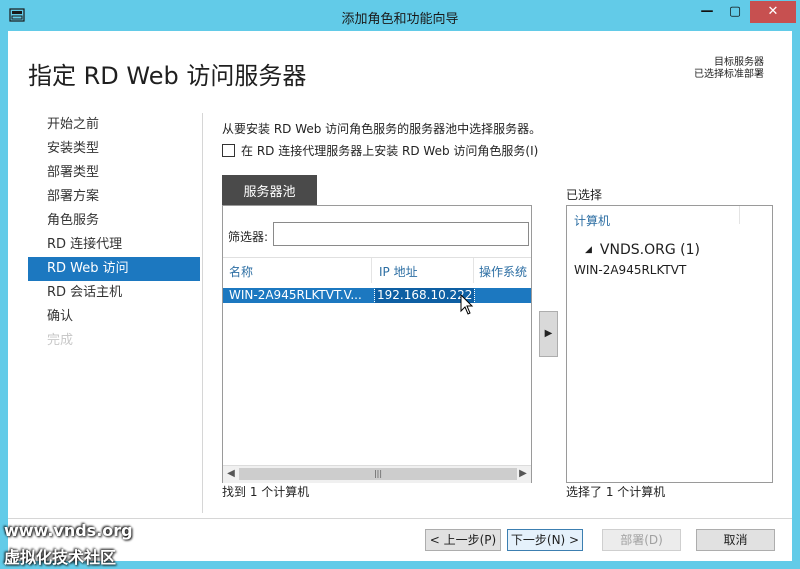 This screenshot has height=569, width=800. I want to click on horizontal-scrollbar: ◀ ||| ▶, so click(377, 474).